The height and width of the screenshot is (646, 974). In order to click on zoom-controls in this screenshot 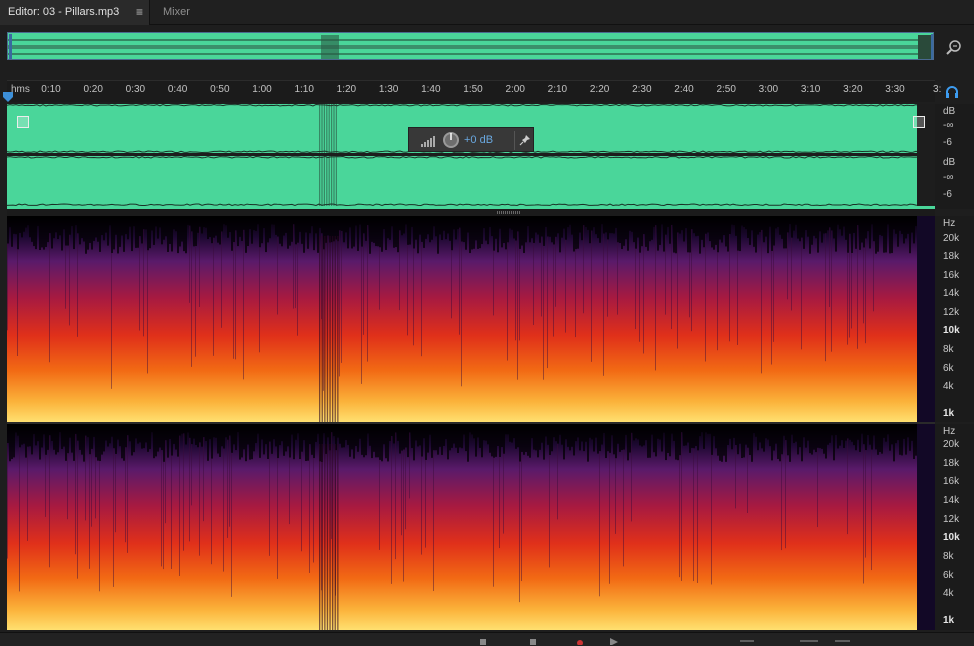, I will do `click(810, 640)`.